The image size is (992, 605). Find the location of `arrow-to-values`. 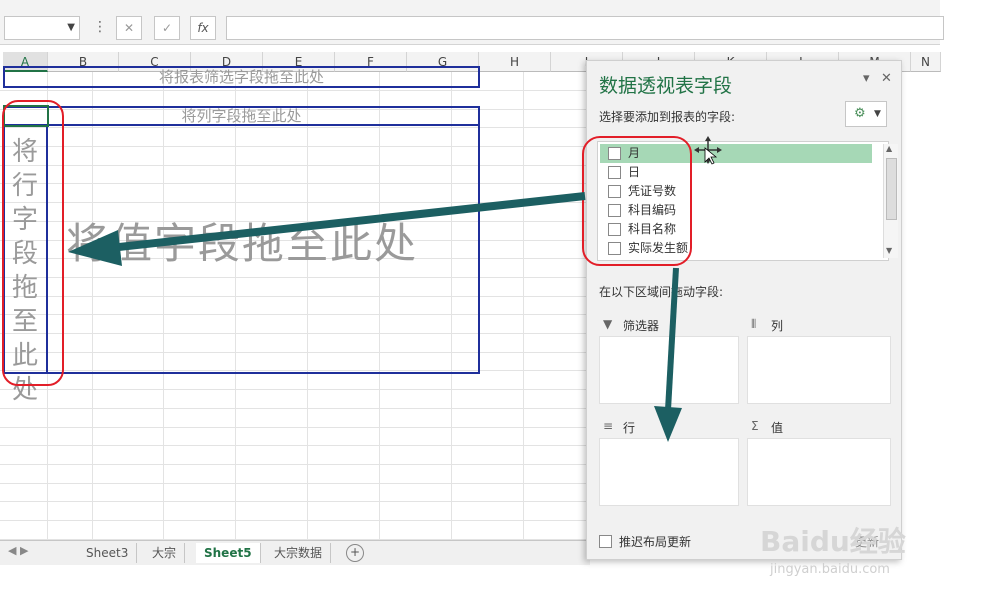

arrow-to-values is located at coordinates (347, 222).